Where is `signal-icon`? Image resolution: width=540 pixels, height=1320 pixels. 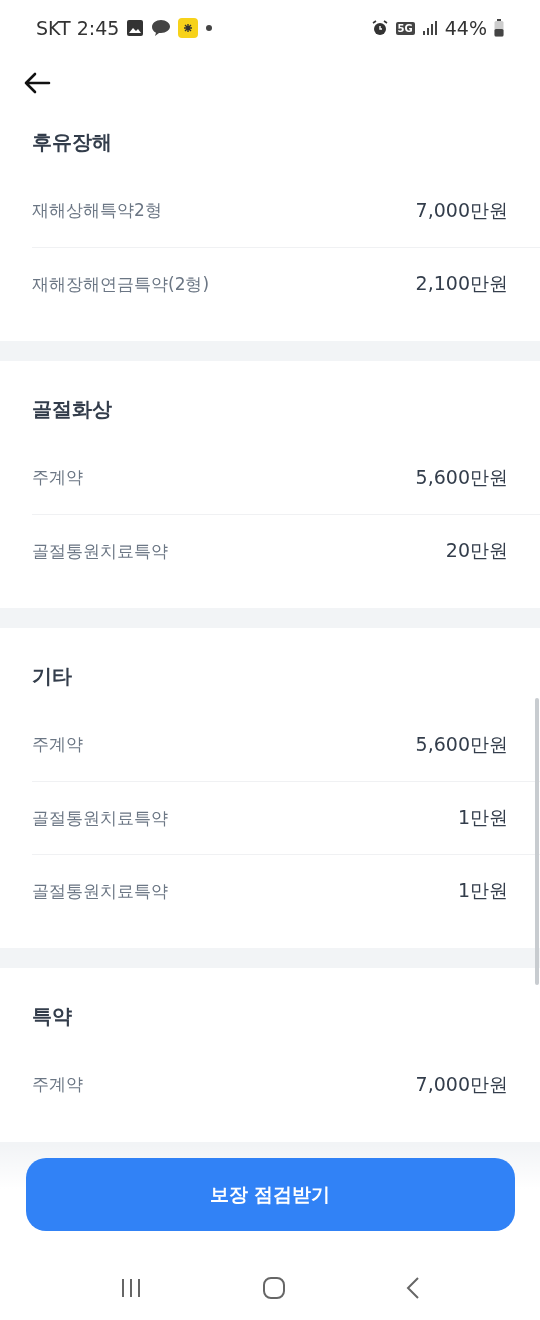
signal-icon is located at coordinates (429, 28).